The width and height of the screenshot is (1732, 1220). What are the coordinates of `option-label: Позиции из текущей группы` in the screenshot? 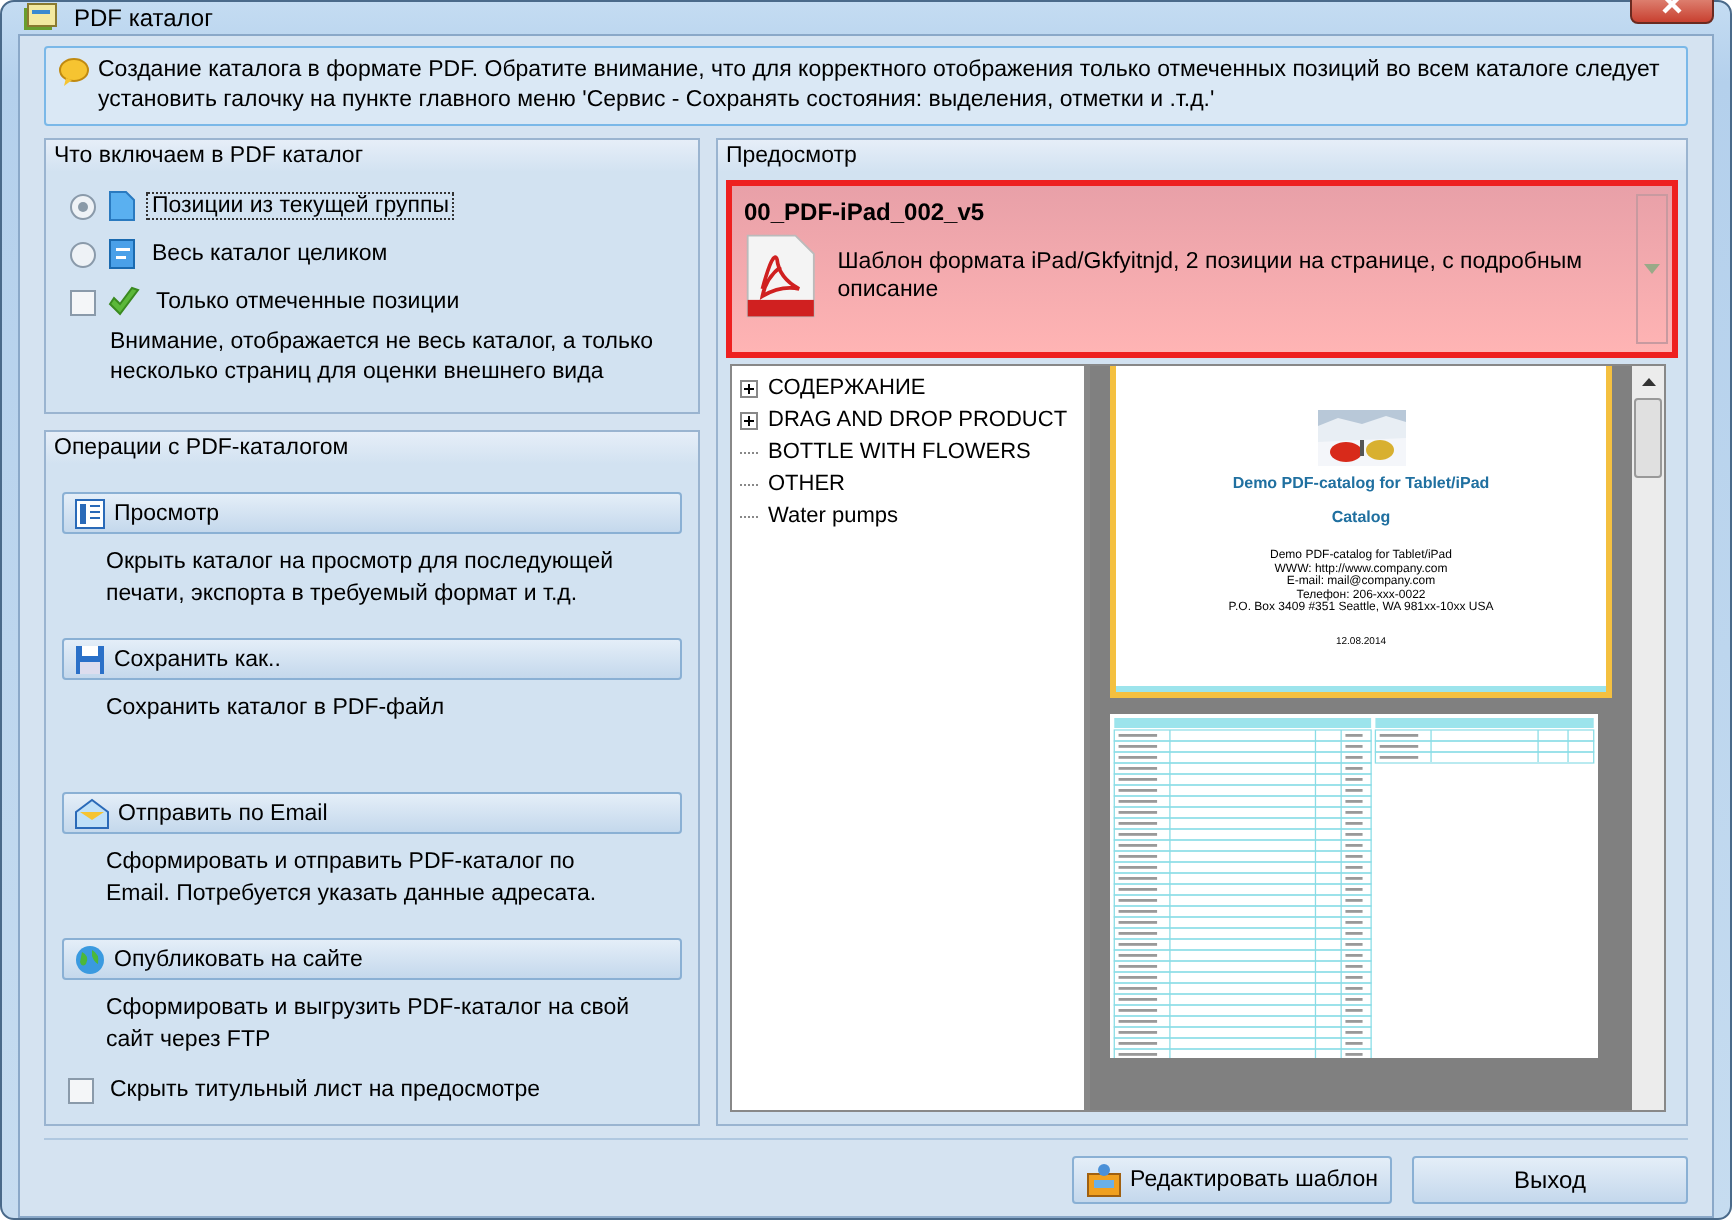 It's located at (300, 206).